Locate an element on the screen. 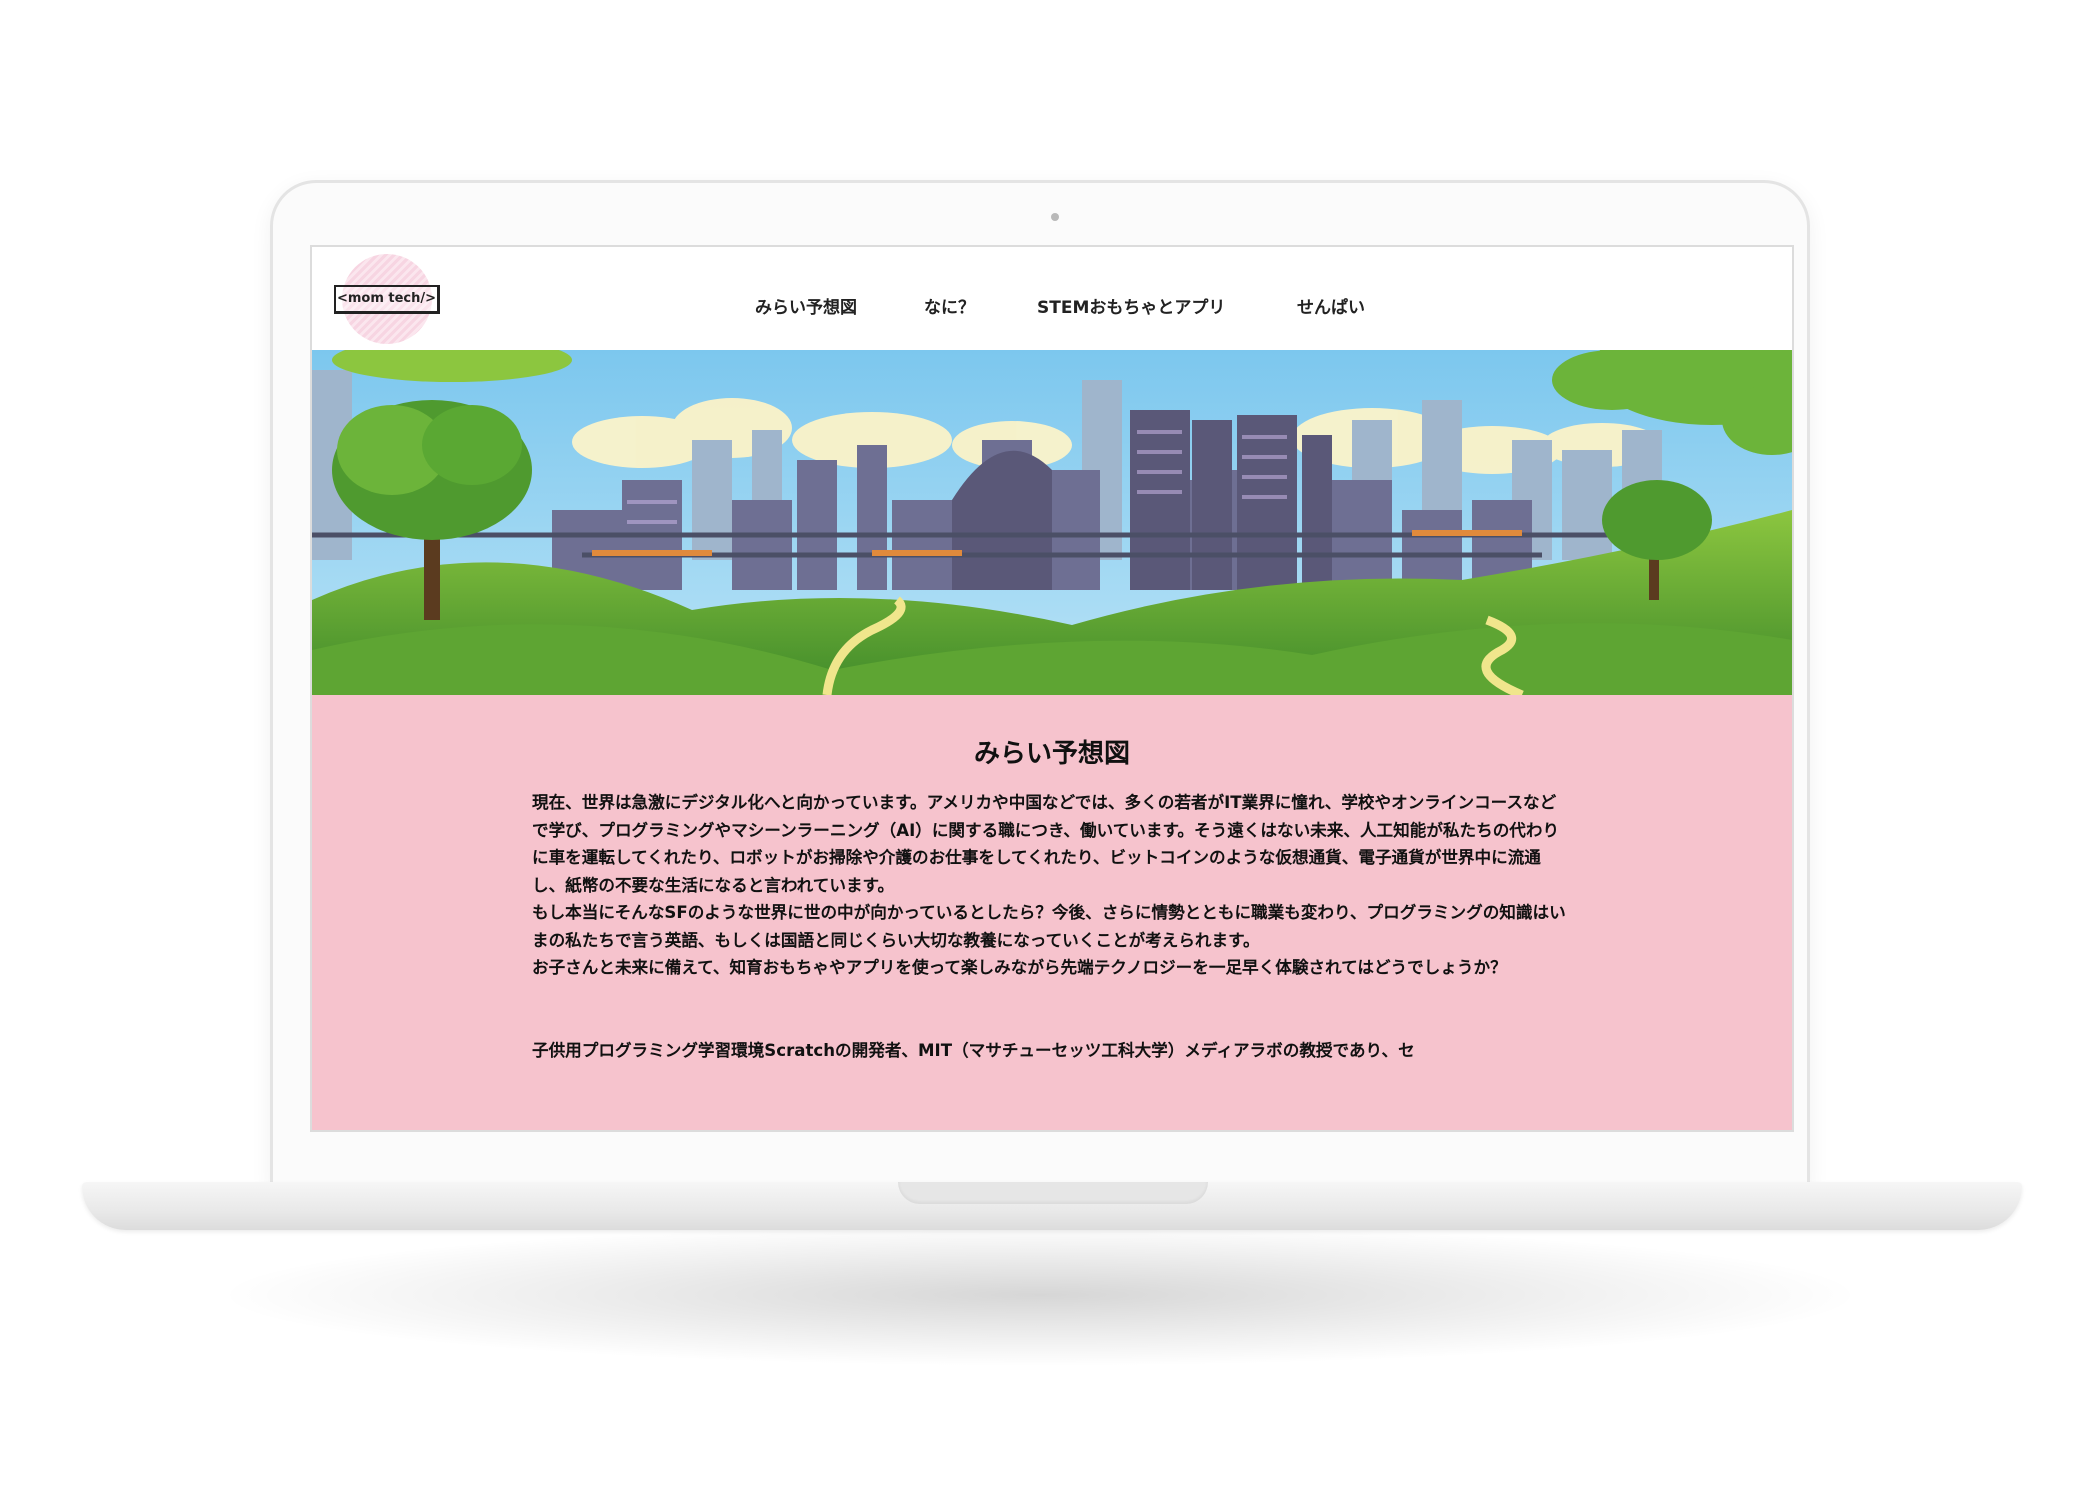  laptop-notch is located at coordinates (1053, 1193).